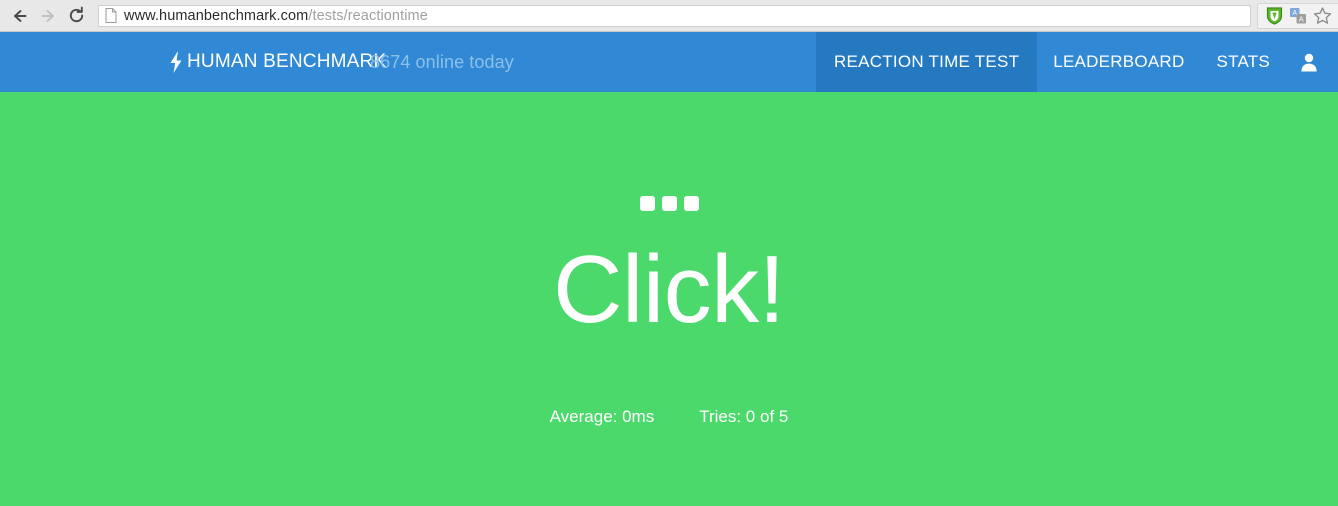  What do you see at coordinates (442, 61) in the screenshot?
I see `online-count: 8674 online today` at bounding box center [442, 61].